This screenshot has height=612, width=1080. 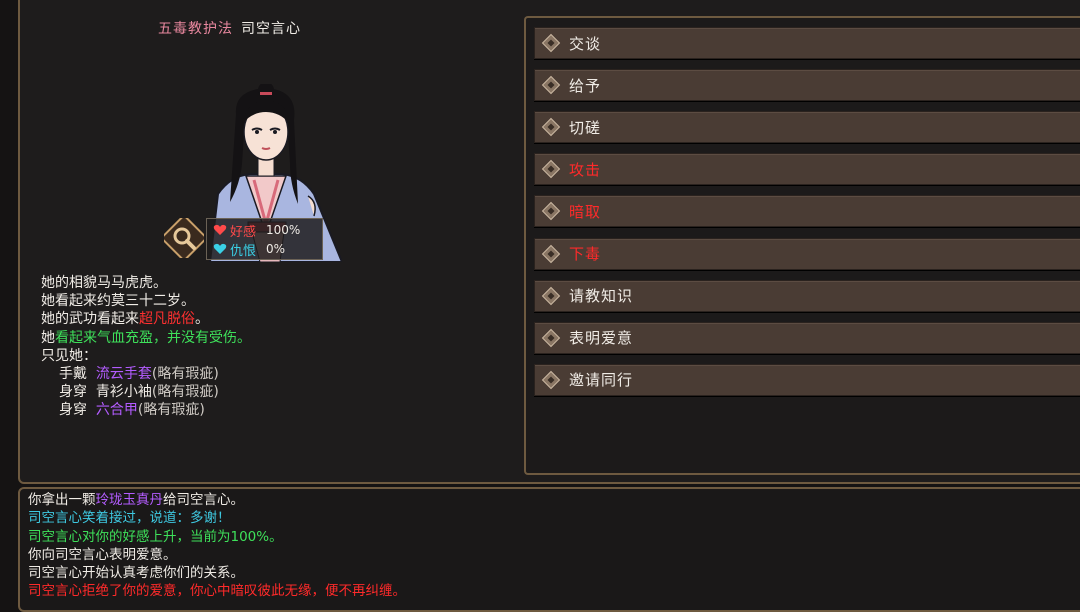 What do you see at coordinates (807, 295) in the screenshot?
I see `action-button-ask-knowledge: 请教知识` at bounding box center [807, 295].